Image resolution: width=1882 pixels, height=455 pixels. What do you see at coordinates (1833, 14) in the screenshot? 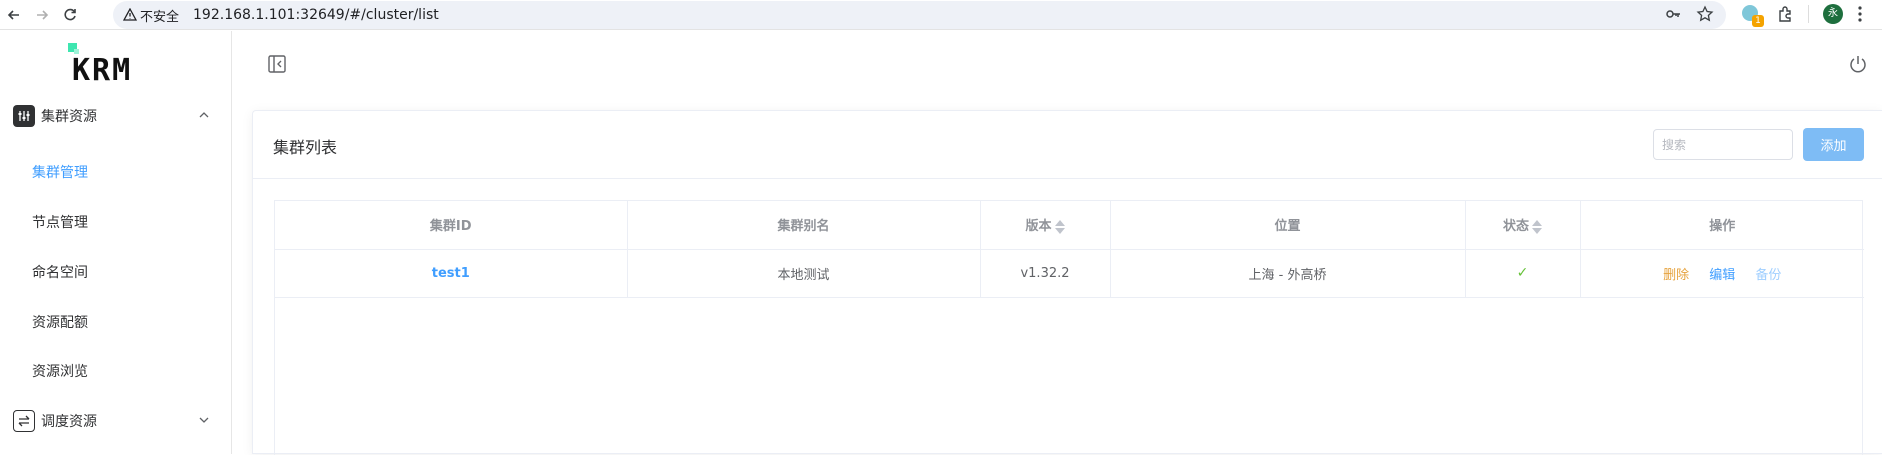
I see `profile-avatar: 永` at bounding box center [1833, 14].